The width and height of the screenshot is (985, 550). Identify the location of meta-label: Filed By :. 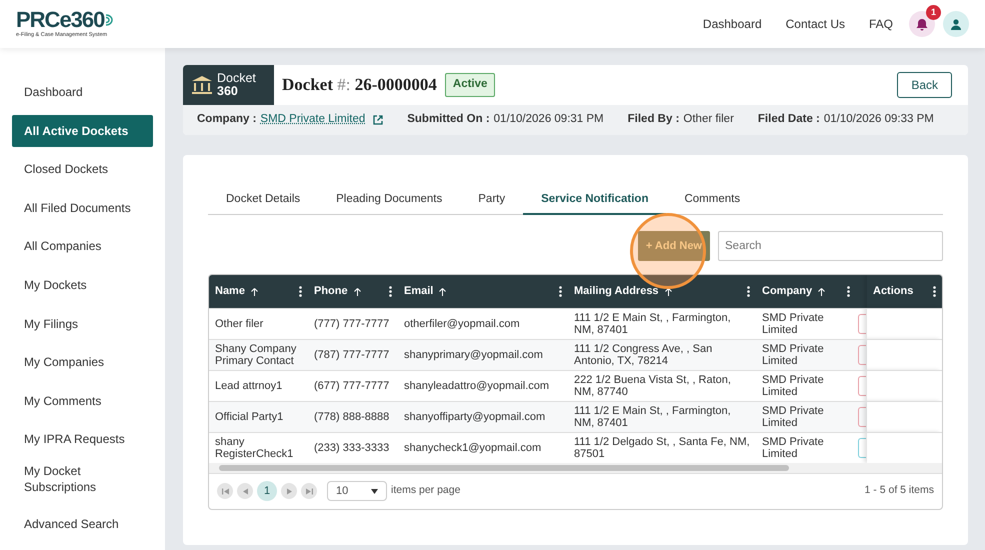
(654, 120).